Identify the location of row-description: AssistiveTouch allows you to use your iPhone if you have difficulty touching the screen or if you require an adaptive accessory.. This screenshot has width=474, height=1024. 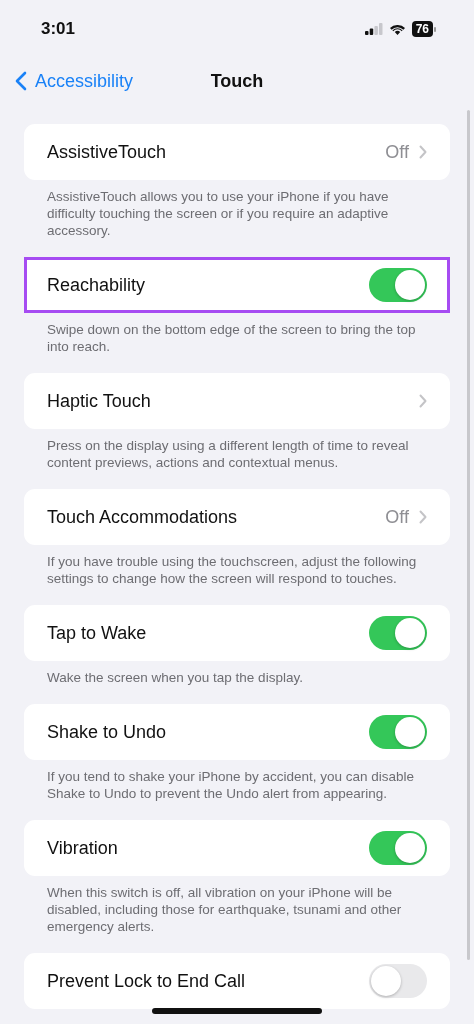
(218, 213).